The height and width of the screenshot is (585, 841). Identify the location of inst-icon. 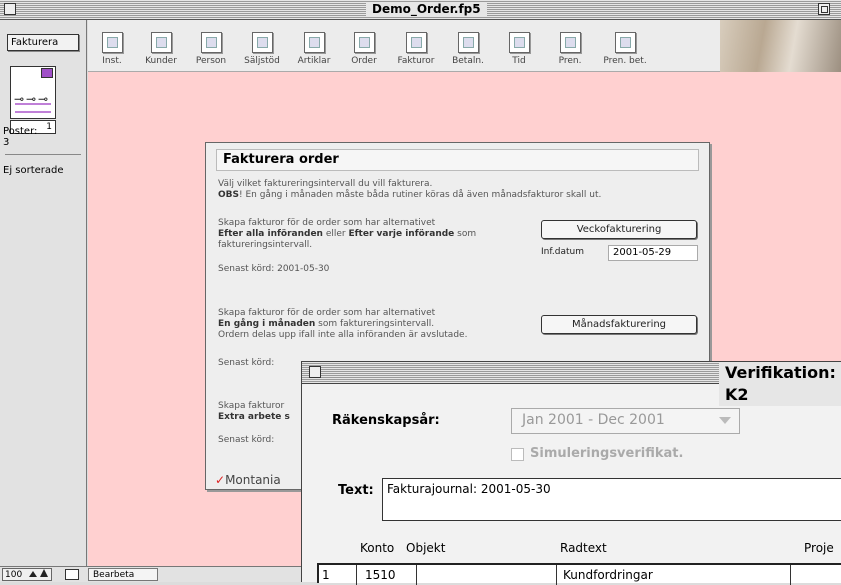
(112, 42).